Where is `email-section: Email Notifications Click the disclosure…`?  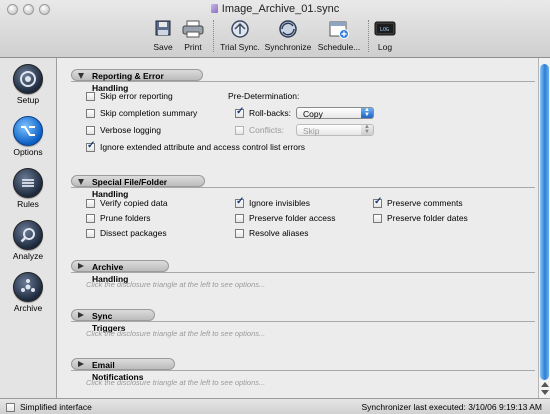
email-section: Email Notifications Click the disclosure… is located at coordinates (303, 372).